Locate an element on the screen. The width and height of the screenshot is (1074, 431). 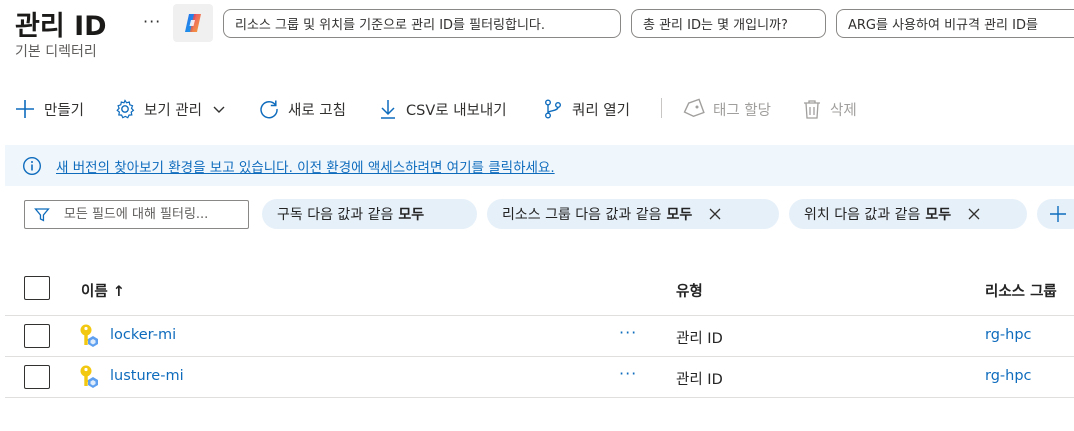
open-query-button: 쿼리 열기 is located at coordinates (586, 109).